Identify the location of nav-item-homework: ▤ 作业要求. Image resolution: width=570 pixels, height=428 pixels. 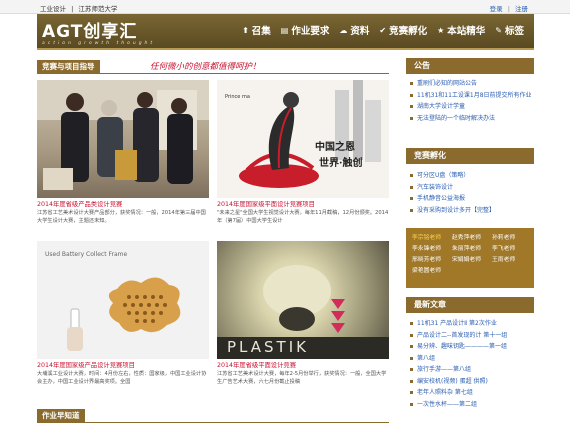
(305, 30).